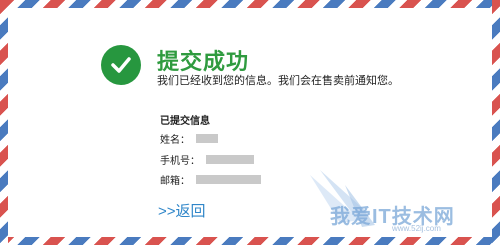 This screenshot has height=245, width=500. I want to click on submitted-info-heading: 已提交信息, so click(185, 121).